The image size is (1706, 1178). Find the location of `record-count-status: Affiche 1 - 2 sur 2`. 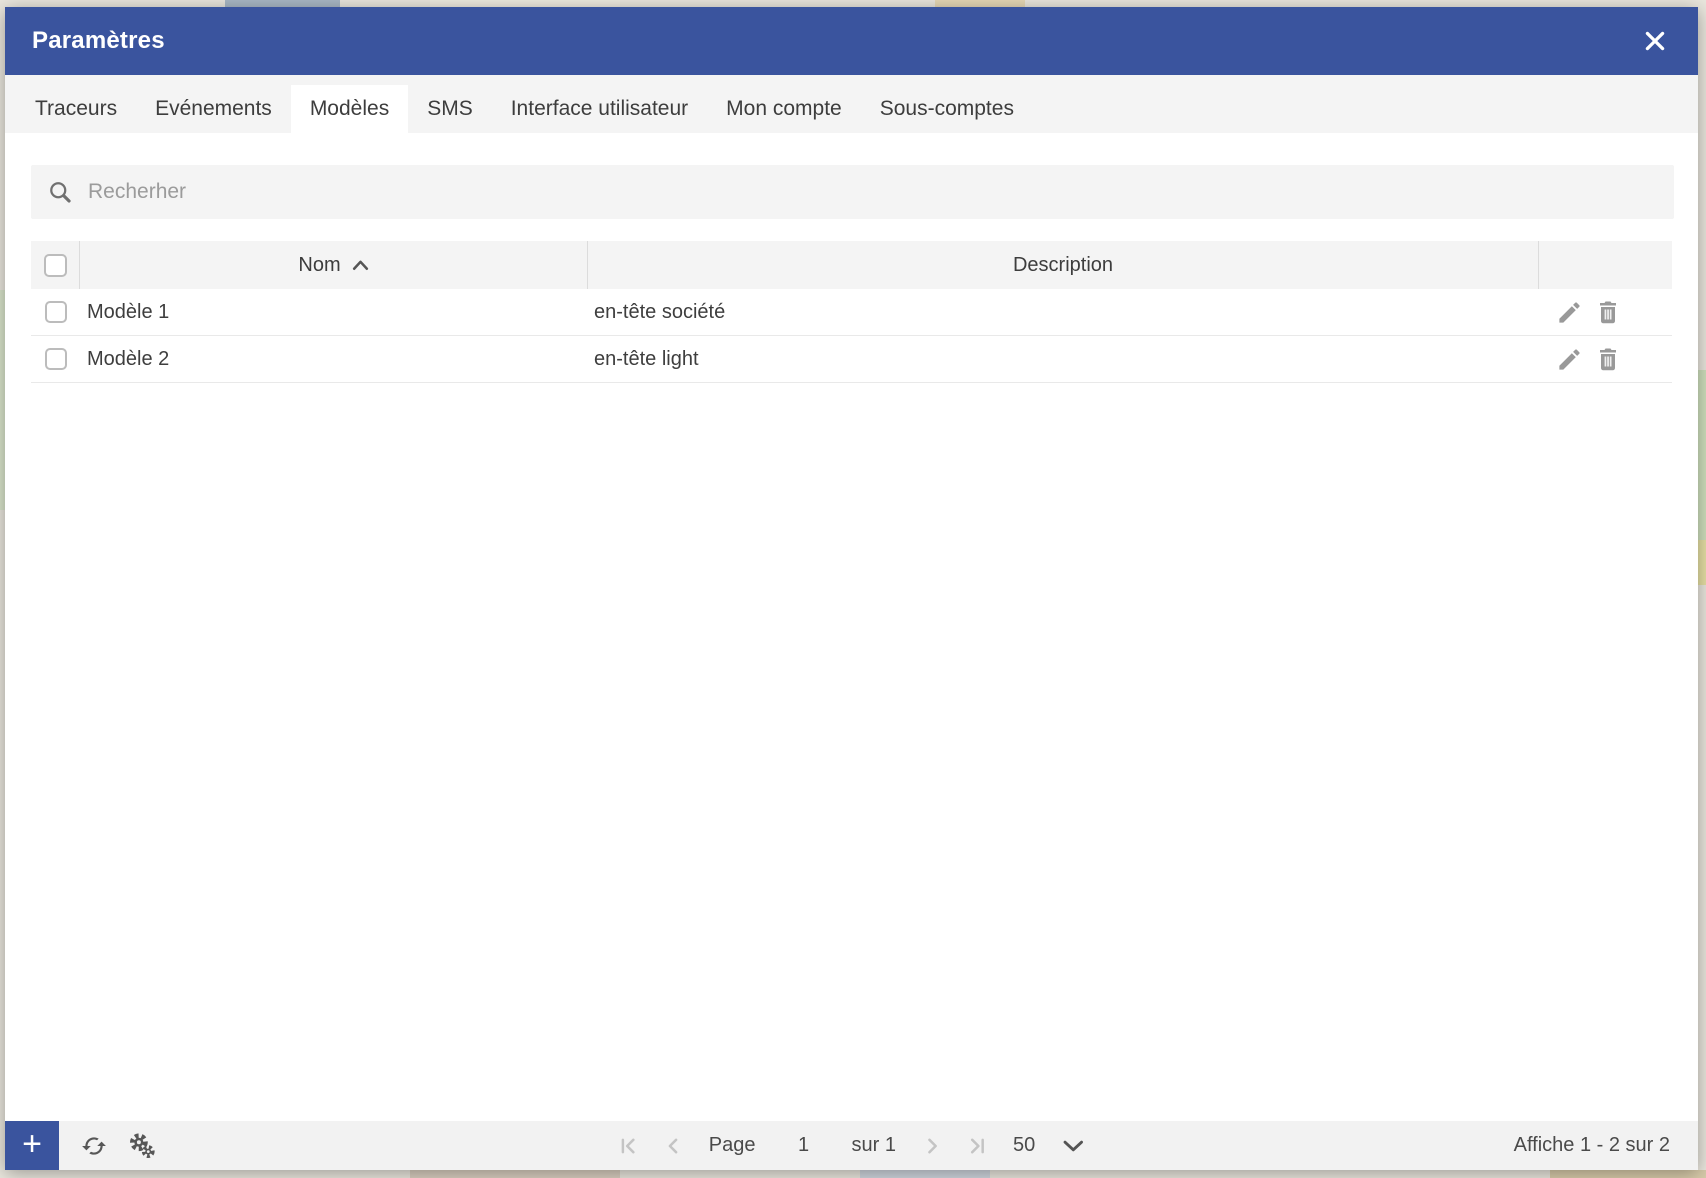

record-count-status: Affiche 1 - 2 sur 2 is located at coordinates (1591, 1145).